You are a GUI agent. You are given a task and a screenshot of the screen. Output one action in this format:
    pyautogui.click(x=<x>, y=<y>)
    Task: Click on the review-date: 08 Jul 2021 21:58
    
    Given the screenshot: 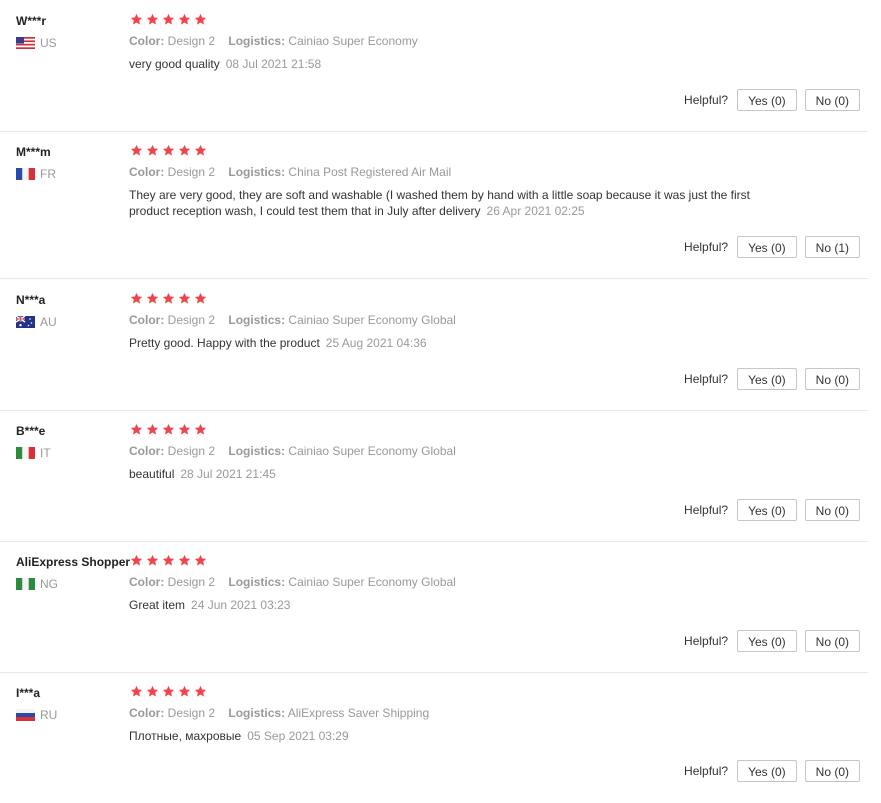 What is the action you would take?
    pyautogui.click(x=273, y=64)
    